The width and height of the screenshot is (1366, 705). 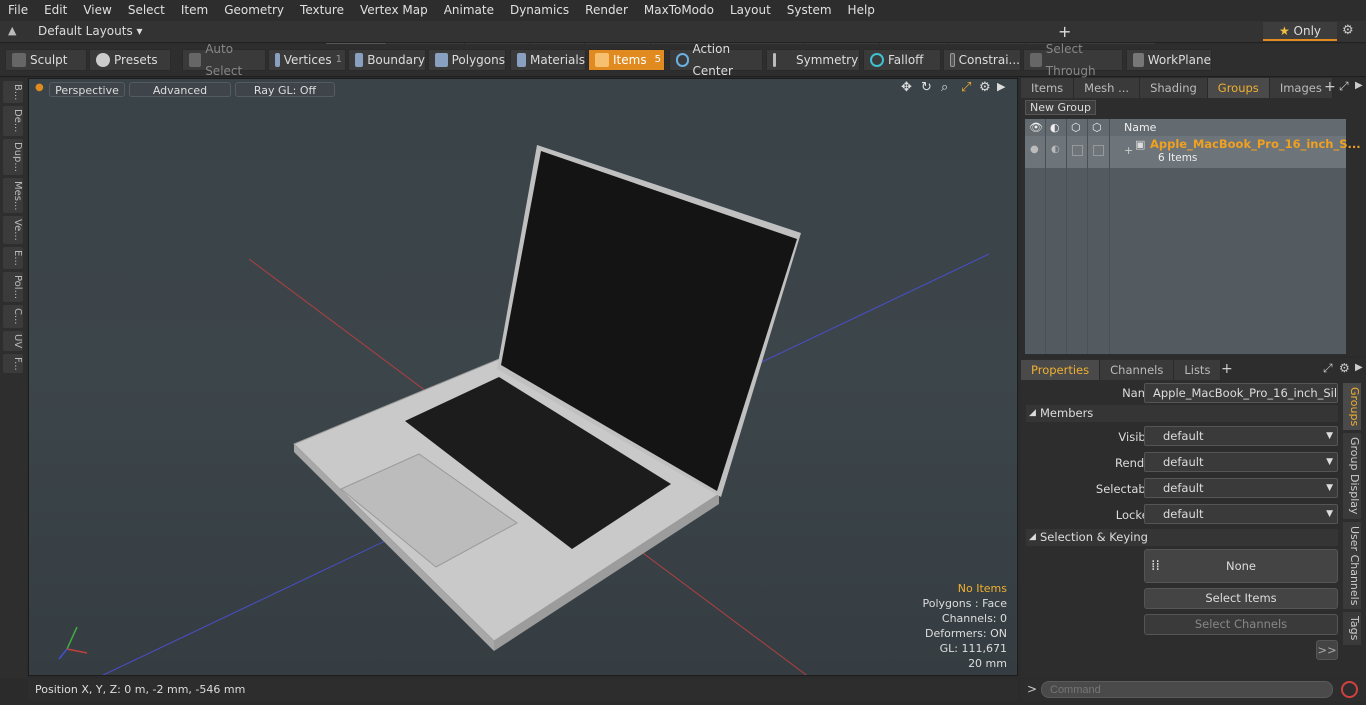 What do you see at coordinates (1140, 127) in the screenshot?
I see `name-column-header: Name` at bounding box center [1140, 127].